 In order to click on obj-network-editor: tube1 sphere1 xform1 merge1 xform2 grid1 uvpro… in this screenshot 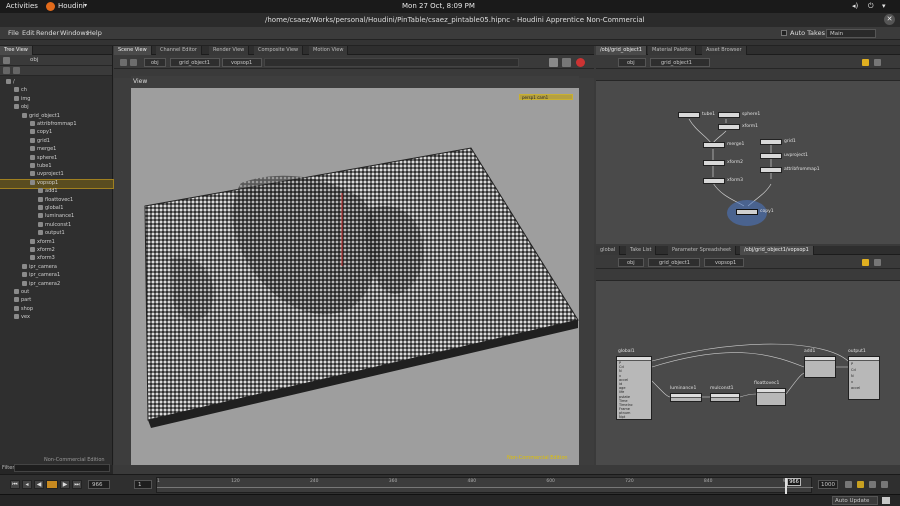, I will do `click(748, 162)`.